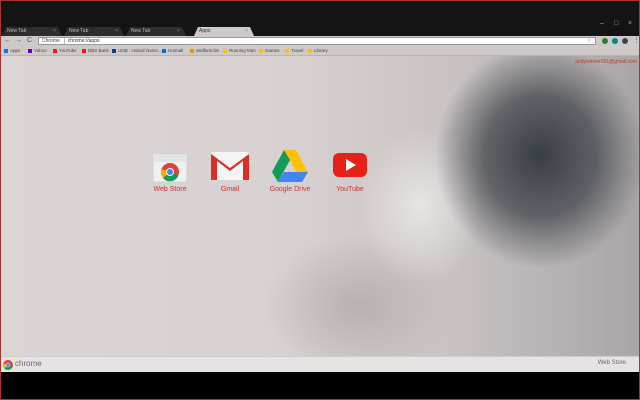 This screenshot has height=400, width=640. I want to click on toolbar: ← → C Chrome chrome://apps ☆ ⋮, so click(320, 41).